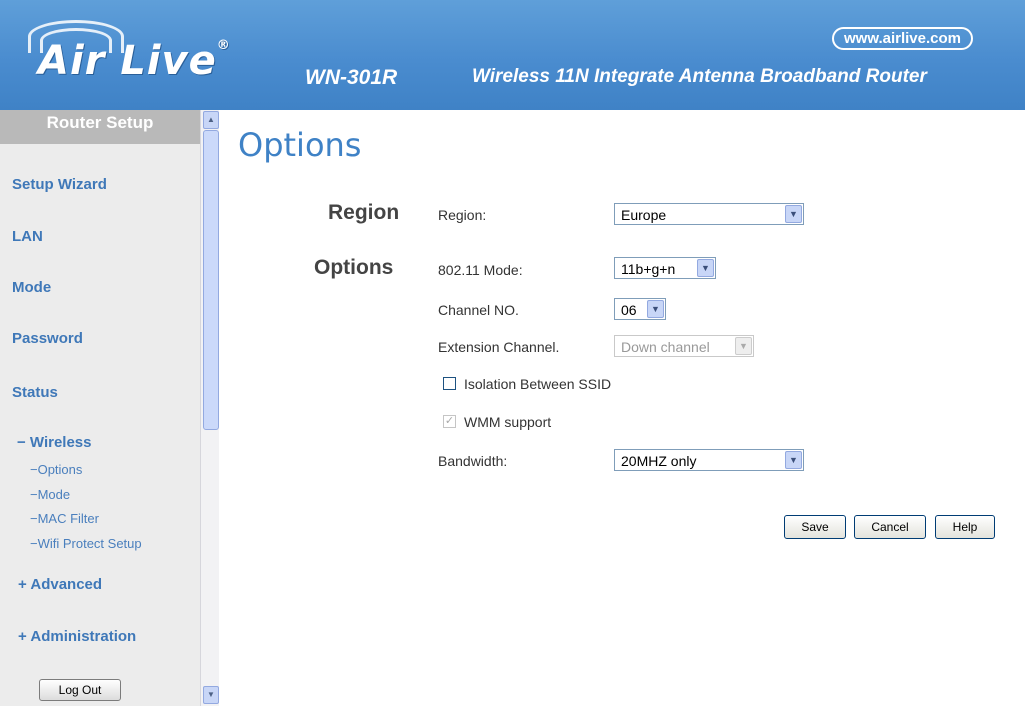 This screenshot has height=706, width=1025. Describe the element at coordinates (890, 527) in the screenshot. I see `cancel-button: Cancel` at that location.